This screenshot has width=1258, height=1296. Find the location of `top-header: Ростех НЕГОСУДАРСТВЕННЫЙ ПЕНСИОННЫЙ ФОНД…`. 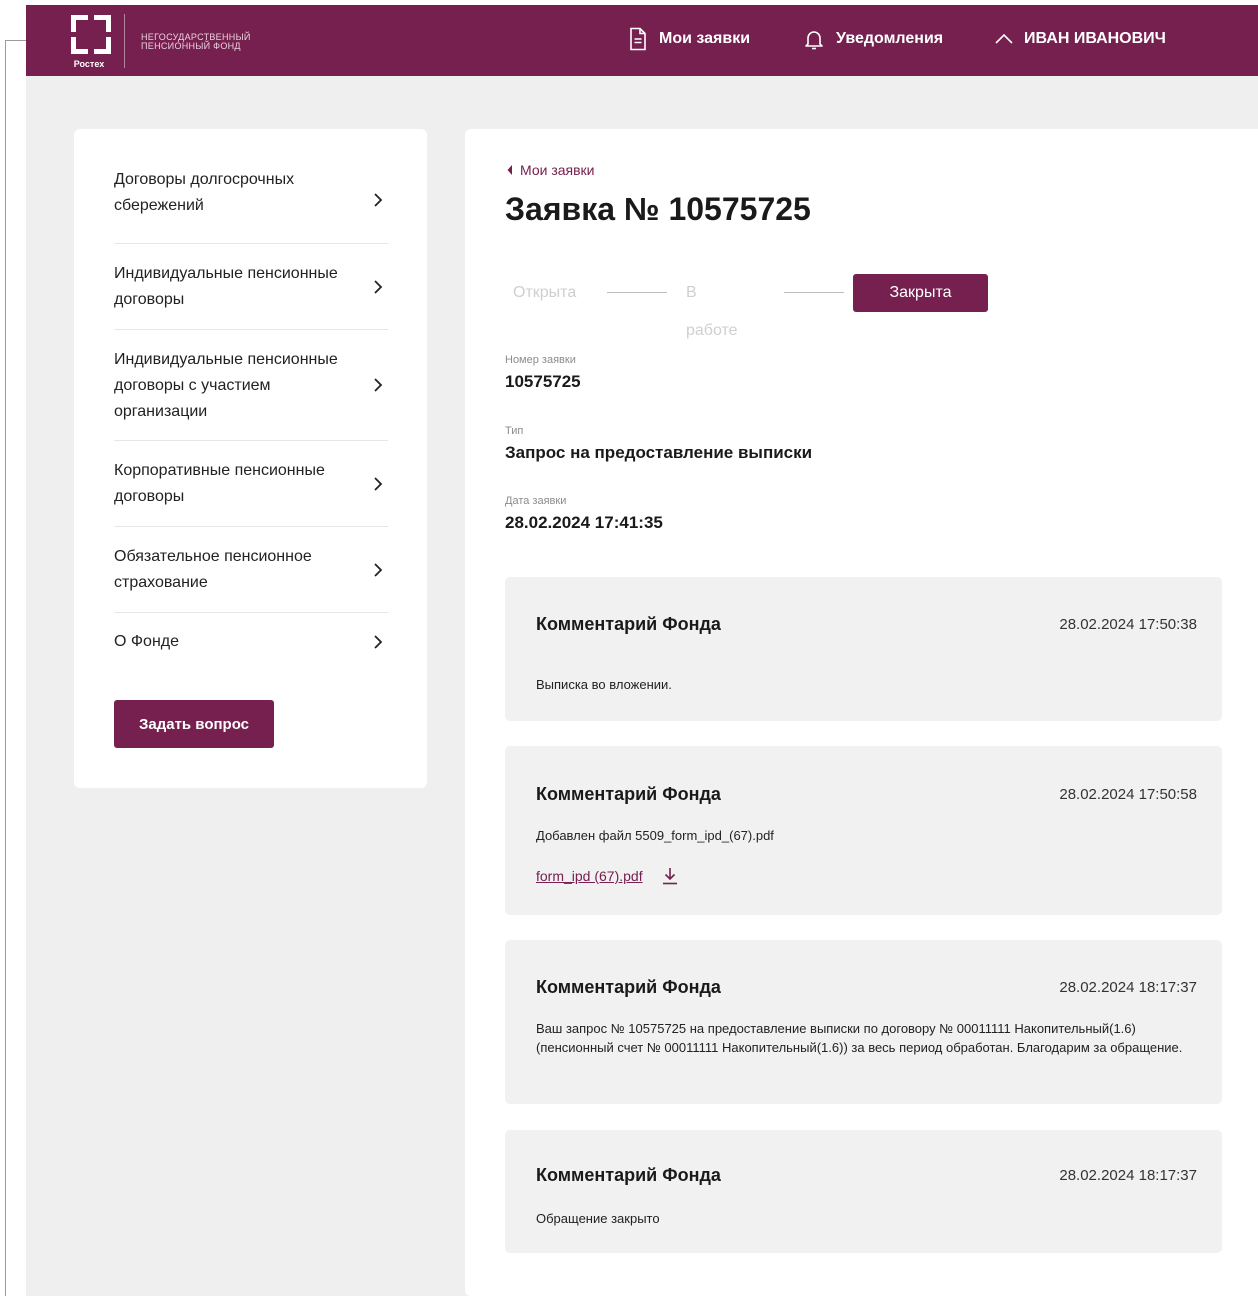

top-header: Ростех НЕГОСУДАРСТВЕННЫЙ ПЕНСИОННЫЙ ФОНД… is located at coordinates (642, 40).